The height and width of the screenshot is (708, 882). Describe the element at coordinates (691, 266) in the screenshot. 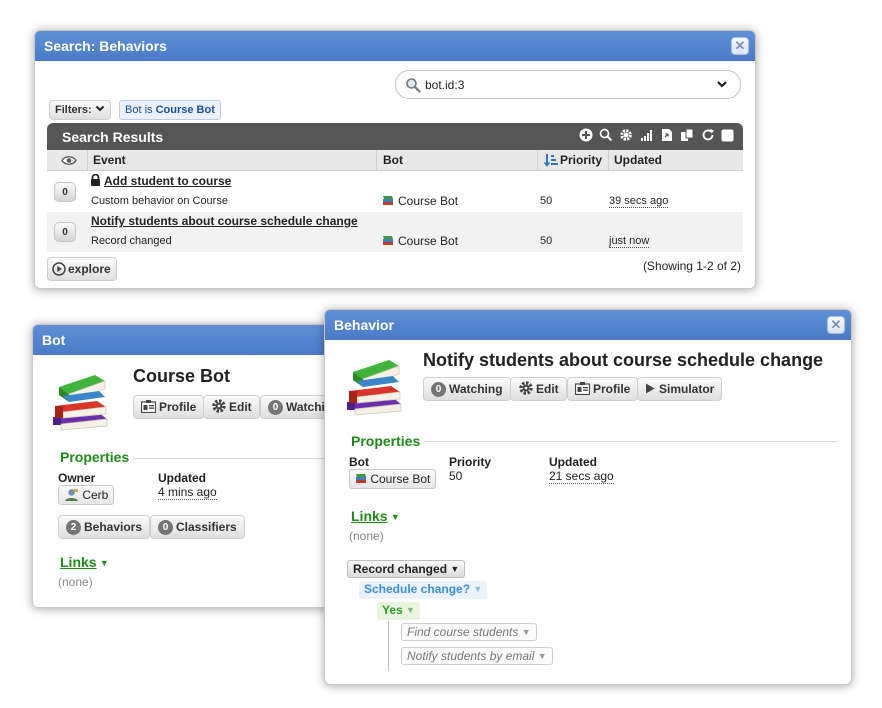

I see `results-count: (Showing 1-2 of 2)` at that location.